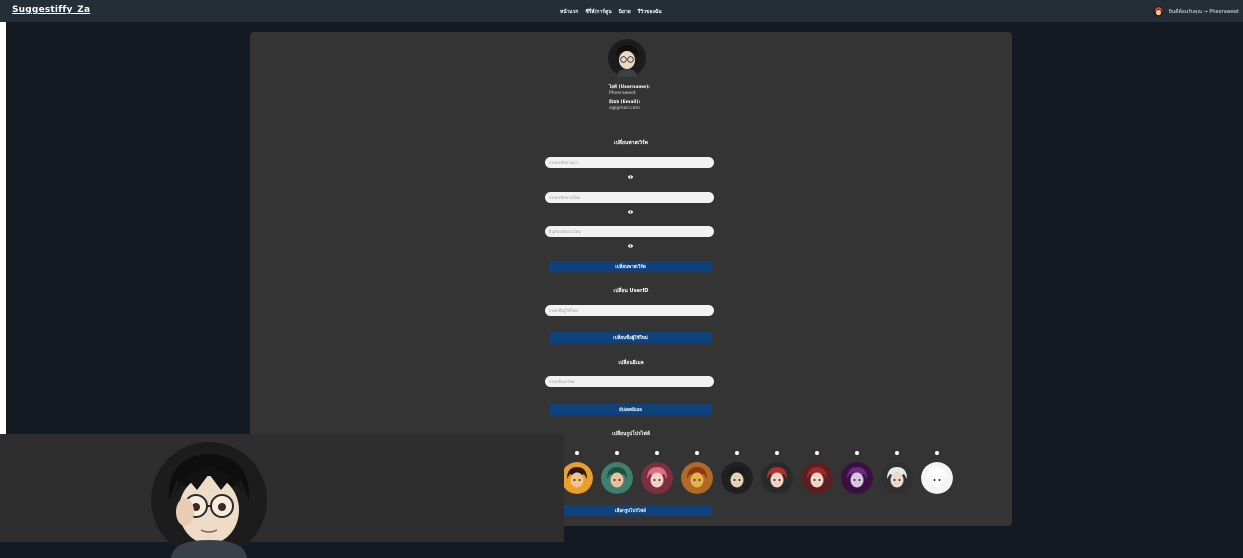  I want to click on select-avatar-button: เลือกรูปโปรไฟล์, so click(630, 510).